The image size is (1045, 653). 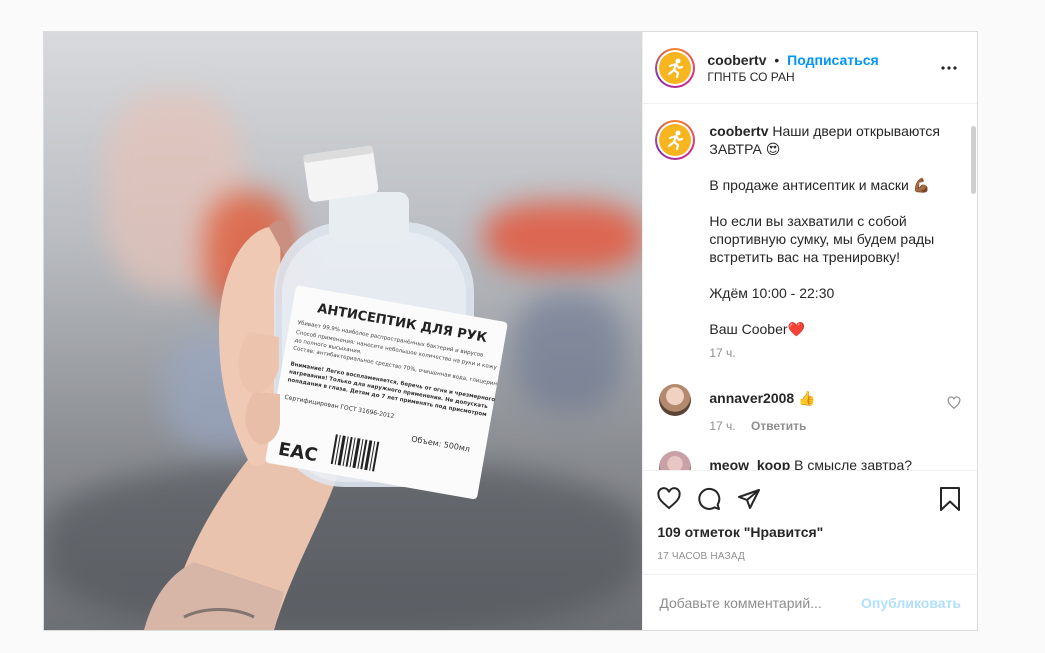 I want to click on comment-item: annaver2008 👍 17 ч. Ответить, so click(x=808, y=409).